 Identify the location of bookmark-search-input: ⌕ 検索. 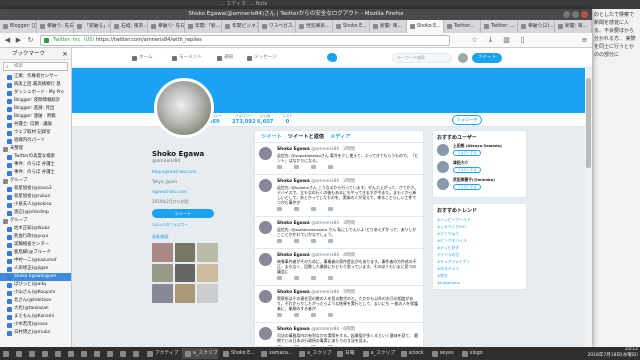
(35, 66).